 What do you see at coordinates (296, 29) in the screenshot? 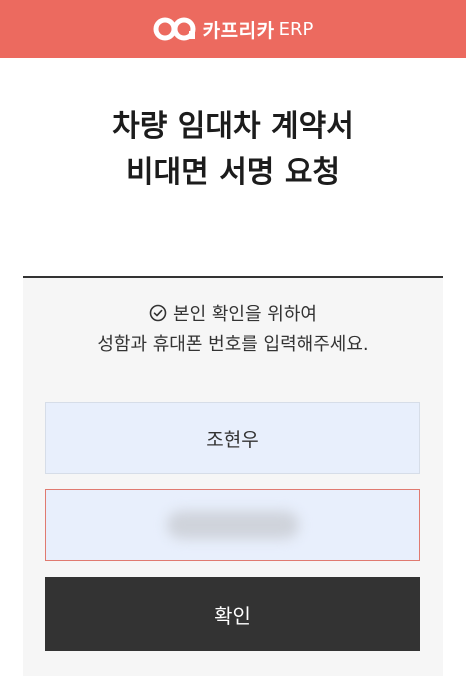
I see `brand-suffix: ERP` at bounding box center [296, 29].